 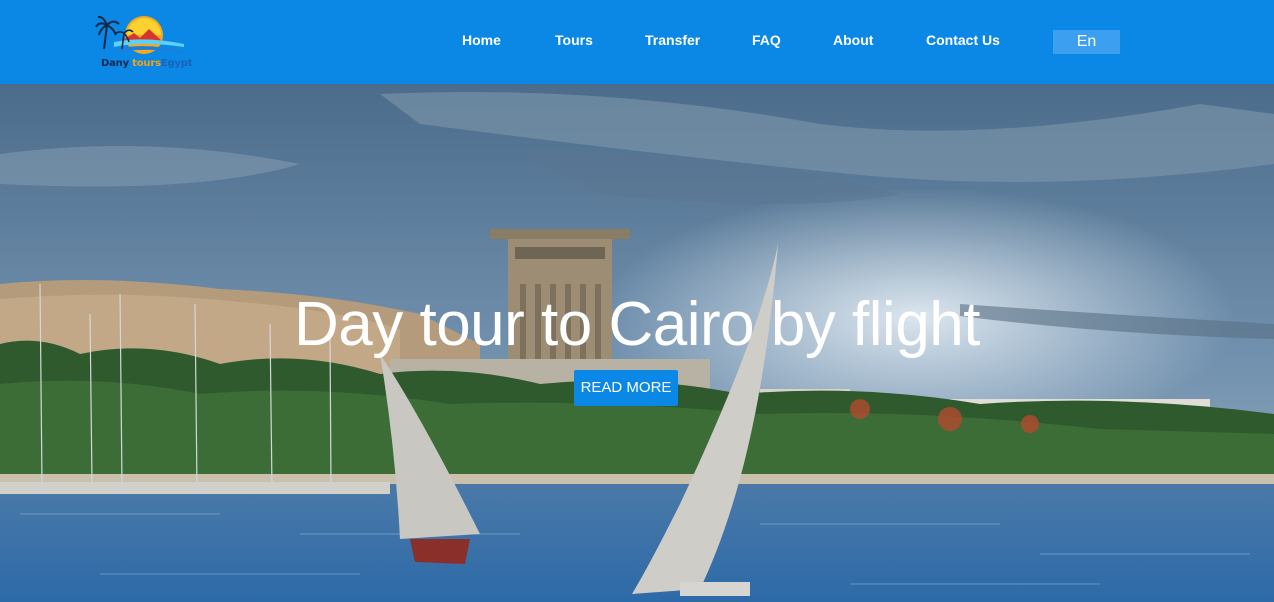 I want to click on language-selector: En, so click(x=1086, y=42).